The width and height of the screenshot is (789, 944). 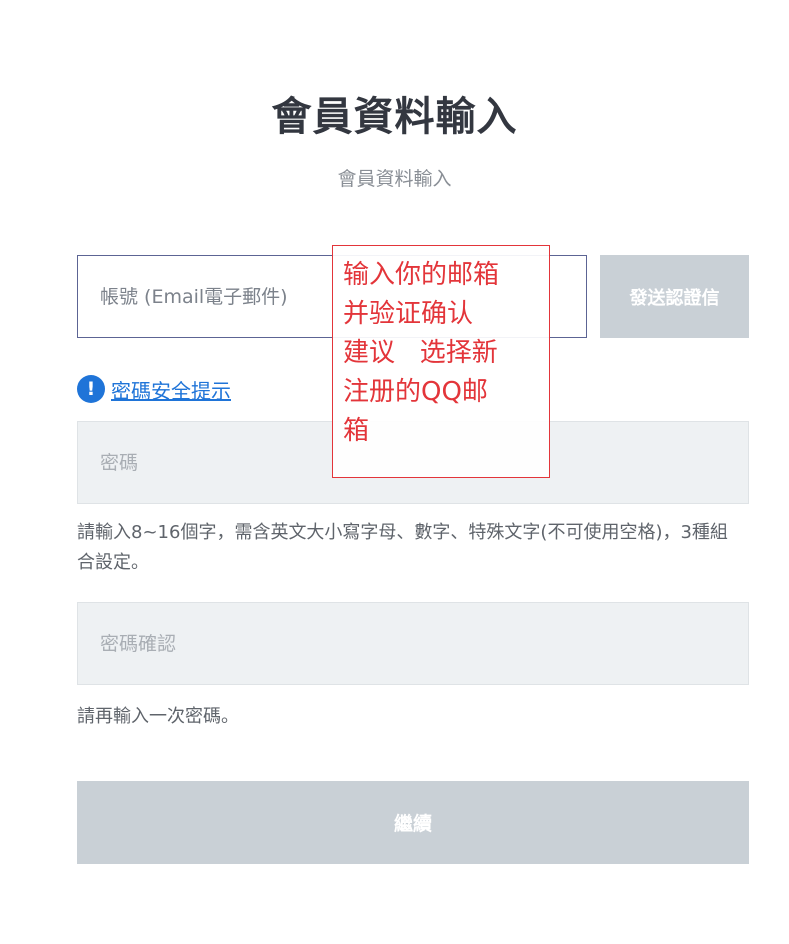 What do you see at coordinates (394, 179) in the screenshot?
I see `page-subtitle: 會員資料輸入` at bounding box center [394, 179].